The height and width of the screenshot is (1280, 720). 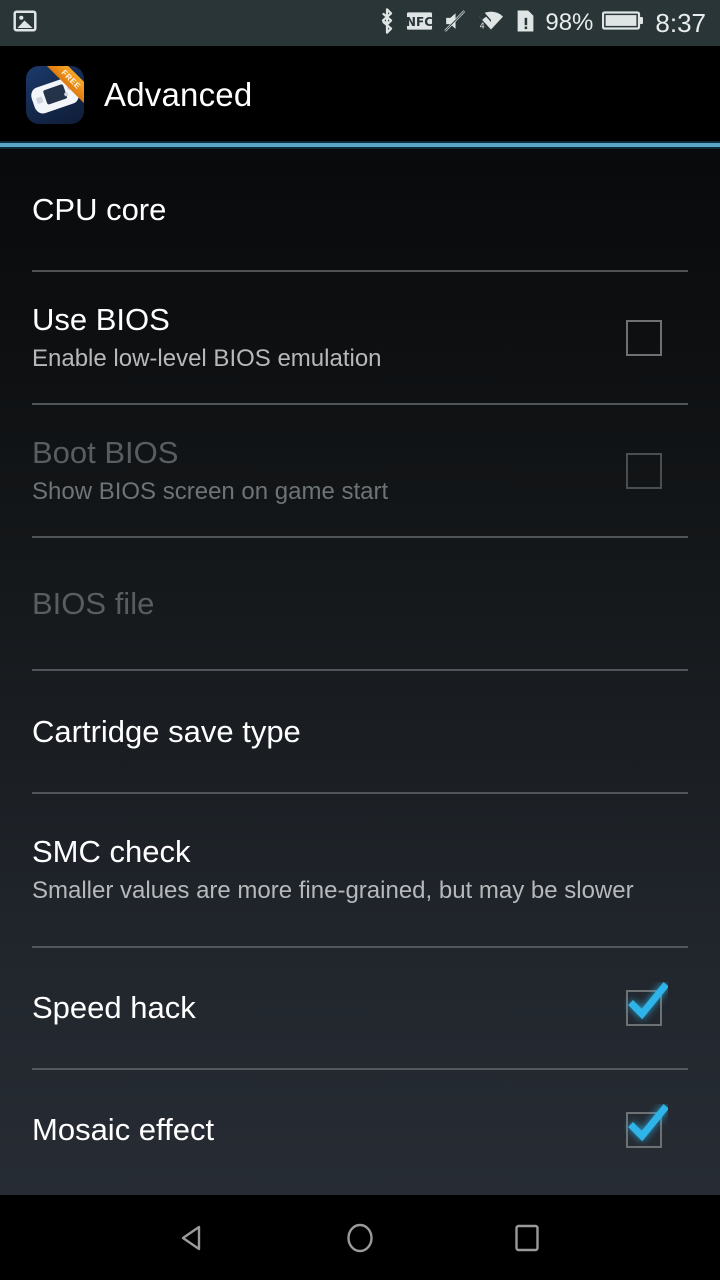 What do you see at coordinates (360, 23) in the screenshot?
I see `status-bar: NFC 4 98% 8:37` at bounding box center [360, 23].